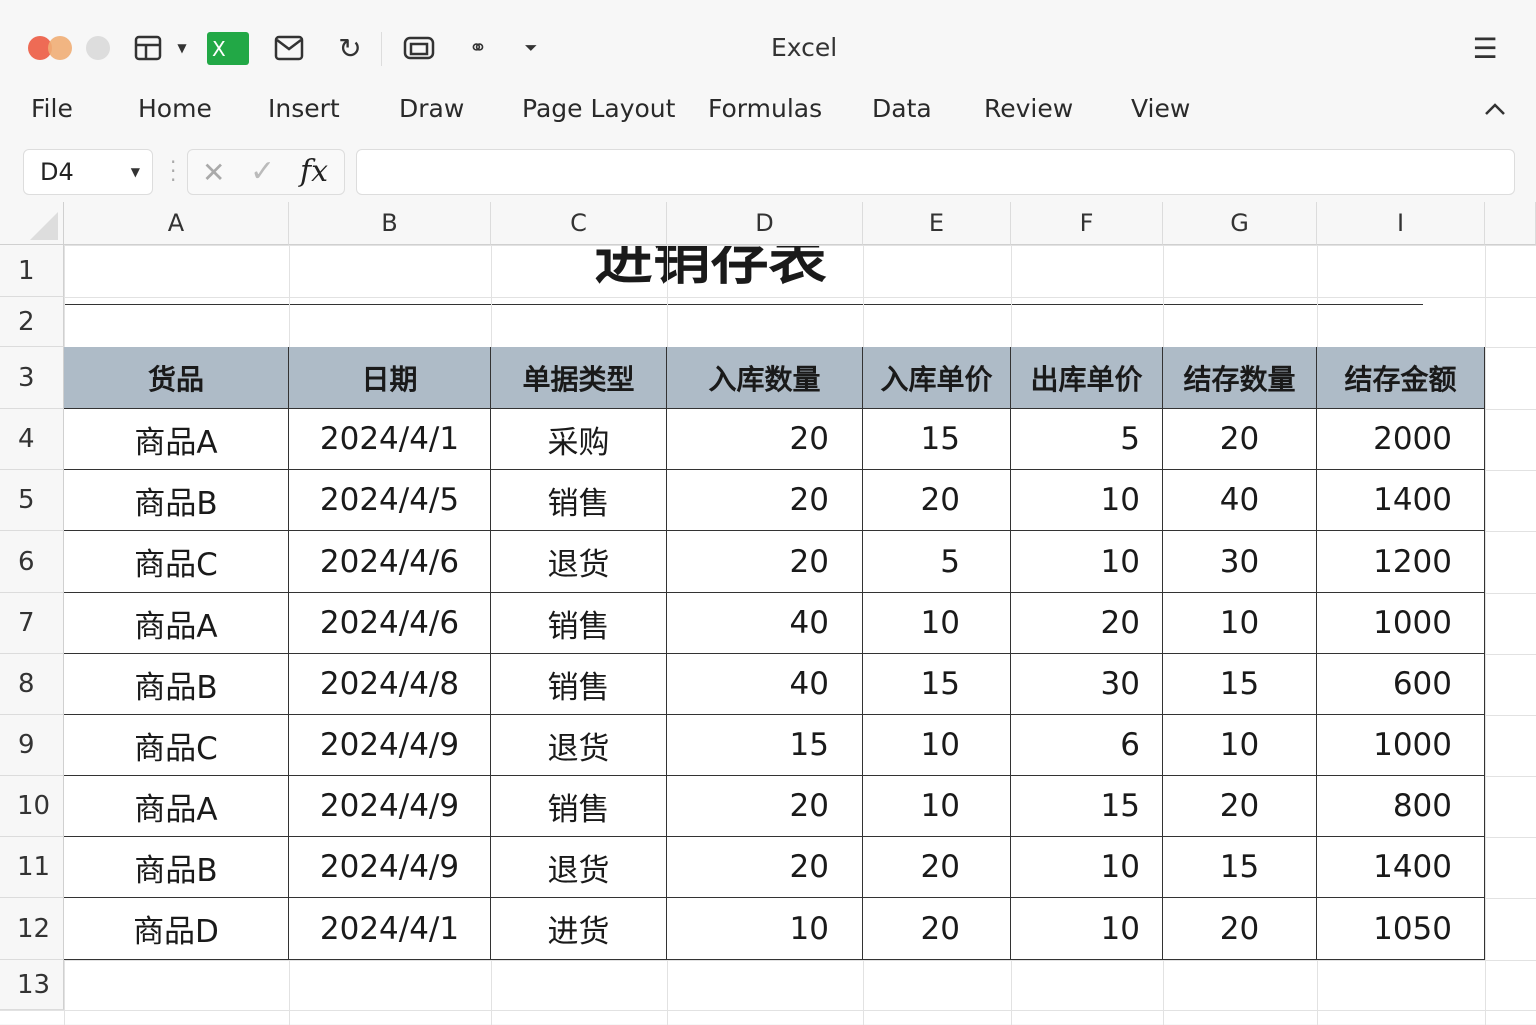 This screenshot has height=1025, width=1536. What do you see at coordinates (598, 108) in the screenshot?
I see `menu-page-layout: Page Layout` at bounding box center [598, 108].